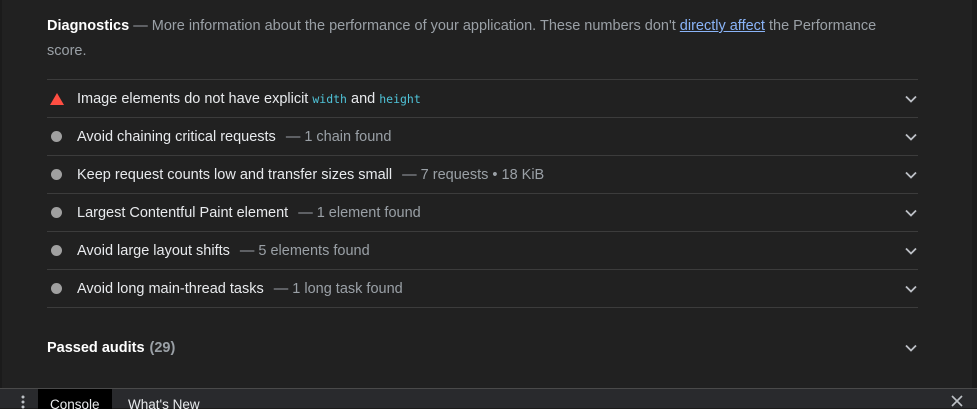 The height and width of the screenshot is (409, 977). What do you see at coordinates (164, 399) in the screenshot?
I see `tab-whats-new: What's New` at bounding box center [164, 399].